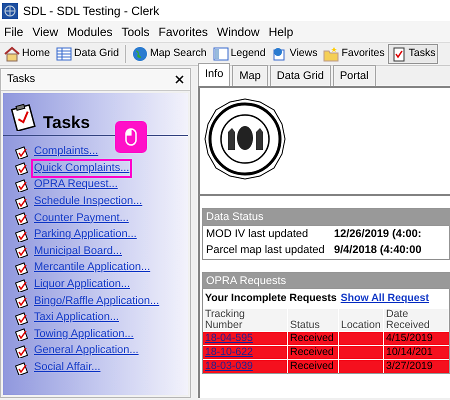 The image size is (450, 400). Describe the element at coordinates (326, 280) in the screenshot. I see `panel-header: OPRA Requests` at that location.